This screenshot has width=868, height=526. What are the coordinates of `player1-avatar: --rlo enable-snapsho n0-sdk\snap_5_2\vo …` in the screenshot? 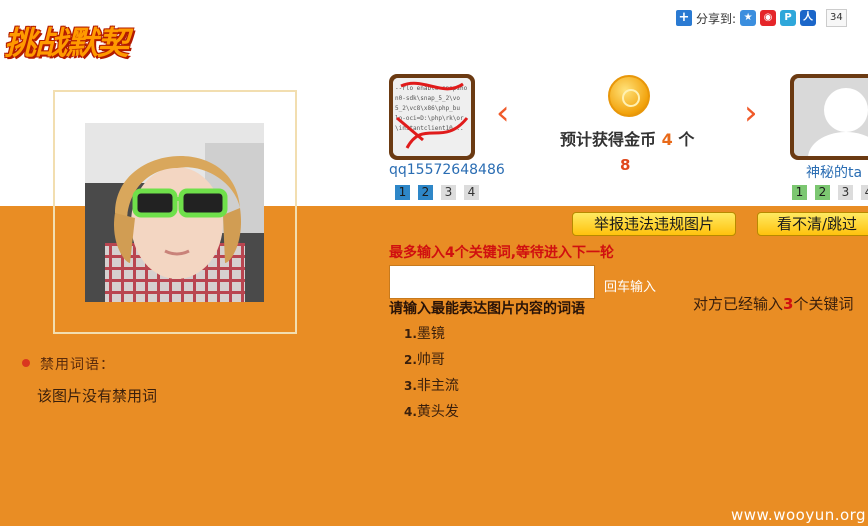 It's located at (432, 117).